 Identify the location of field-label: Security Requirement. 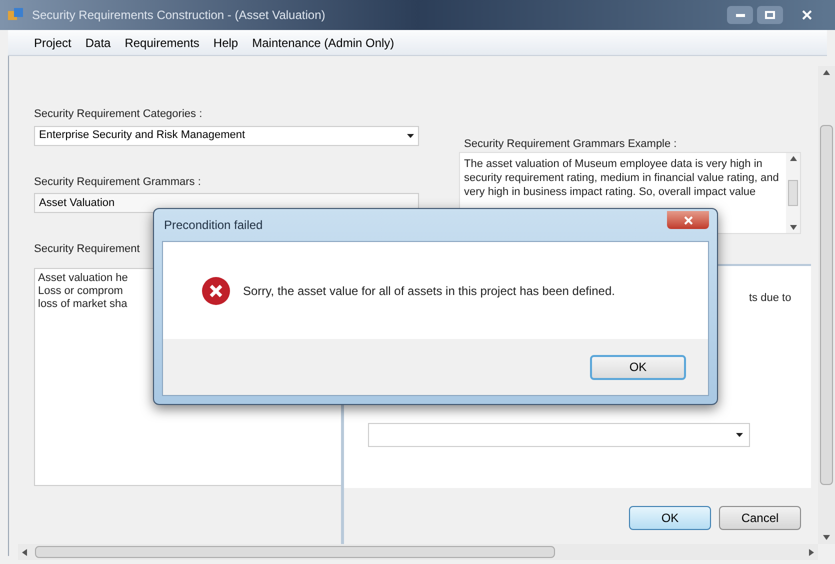
(87, 249).